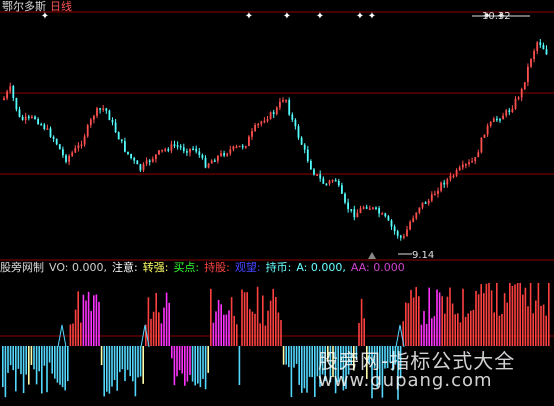  Describe the element at coordinates (125, 267) in the screenshot. I see `indicator-legend-item: 注意:` at that location.